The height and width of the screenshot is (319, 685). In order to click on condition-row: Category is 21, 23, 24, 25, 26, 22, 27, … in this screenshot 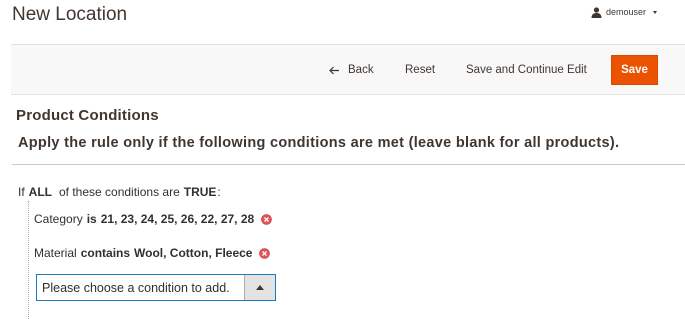, I will do `click(153, 219)`.